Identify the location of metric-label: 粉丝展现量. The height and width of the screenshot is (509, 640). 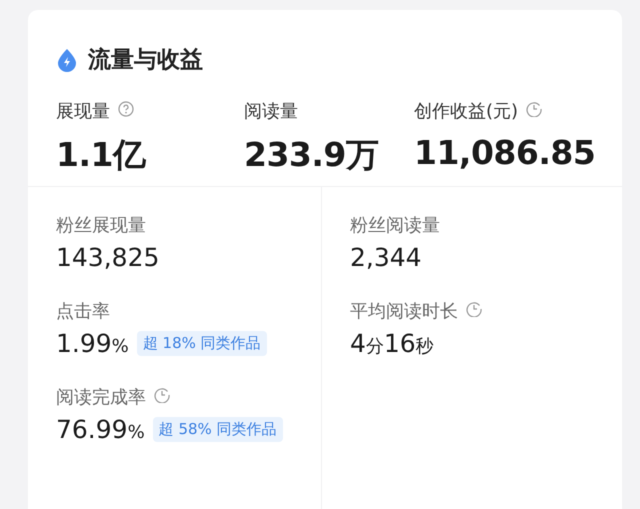
(101, 225).